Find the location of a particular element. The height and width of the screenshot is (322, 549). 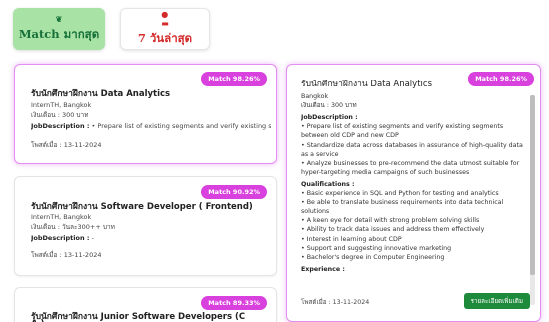

detail-salary: เงินเดือน : 300 บาท is located at coordinates (329, 106).